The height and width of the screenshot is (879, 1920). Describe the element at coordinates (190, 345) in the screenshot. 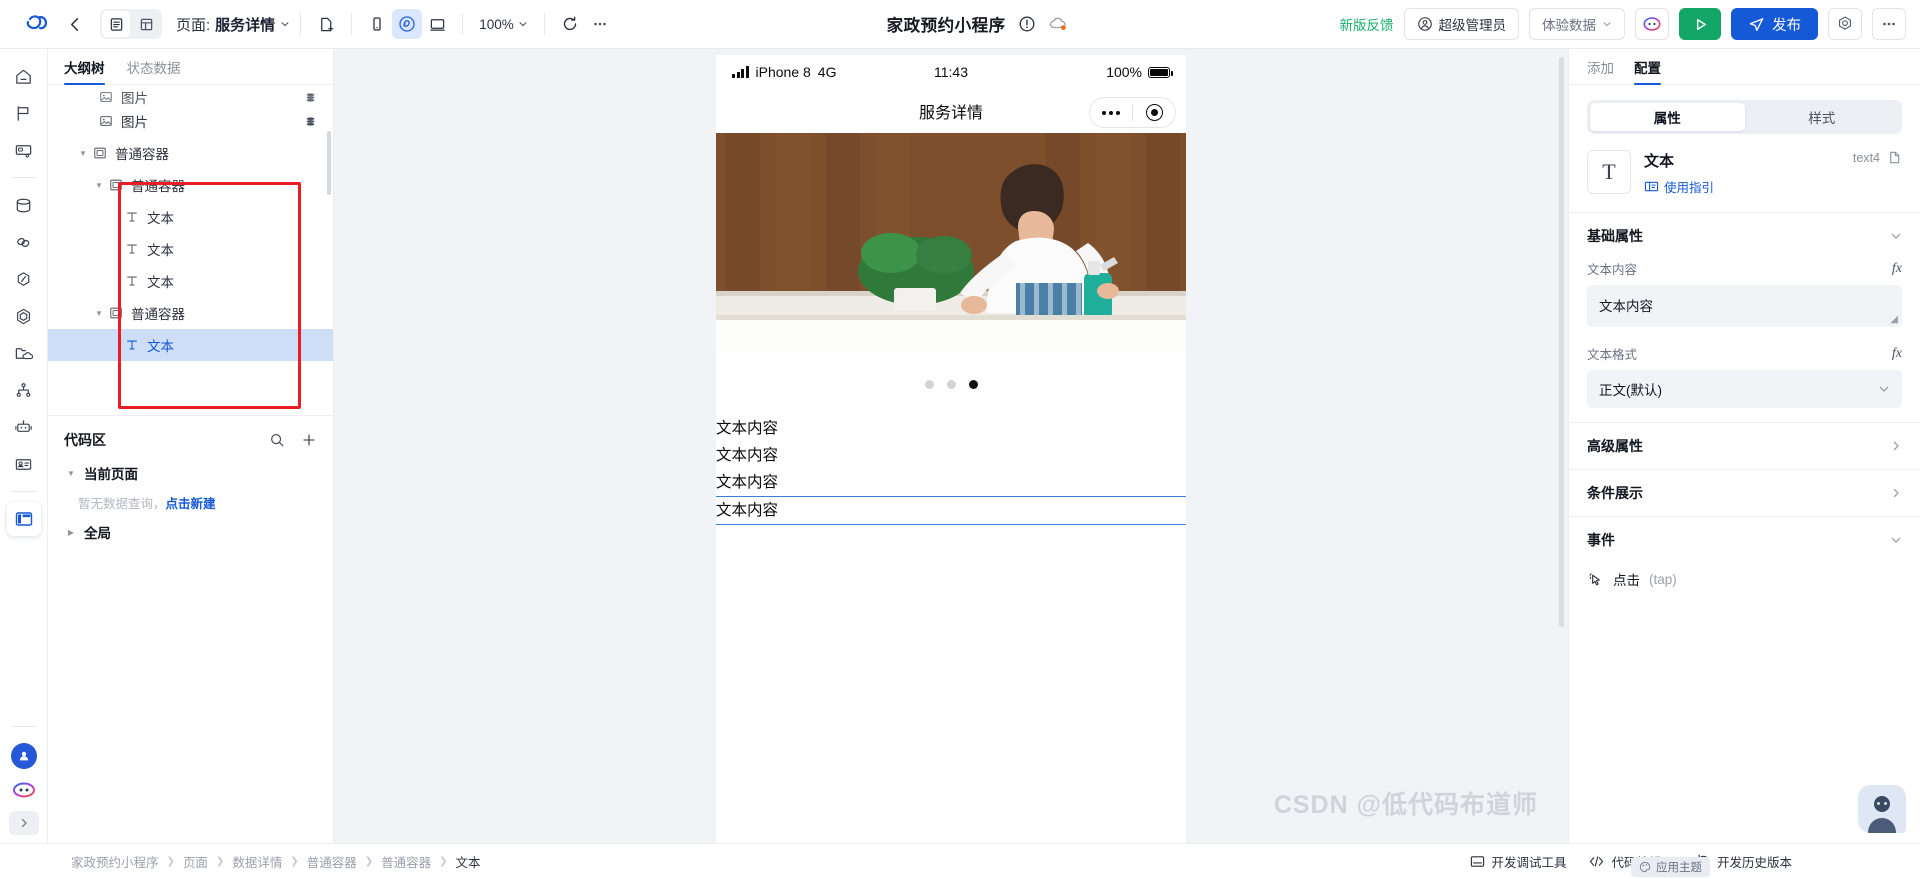

I see `tree-item-text-selected: 文本` at that location.